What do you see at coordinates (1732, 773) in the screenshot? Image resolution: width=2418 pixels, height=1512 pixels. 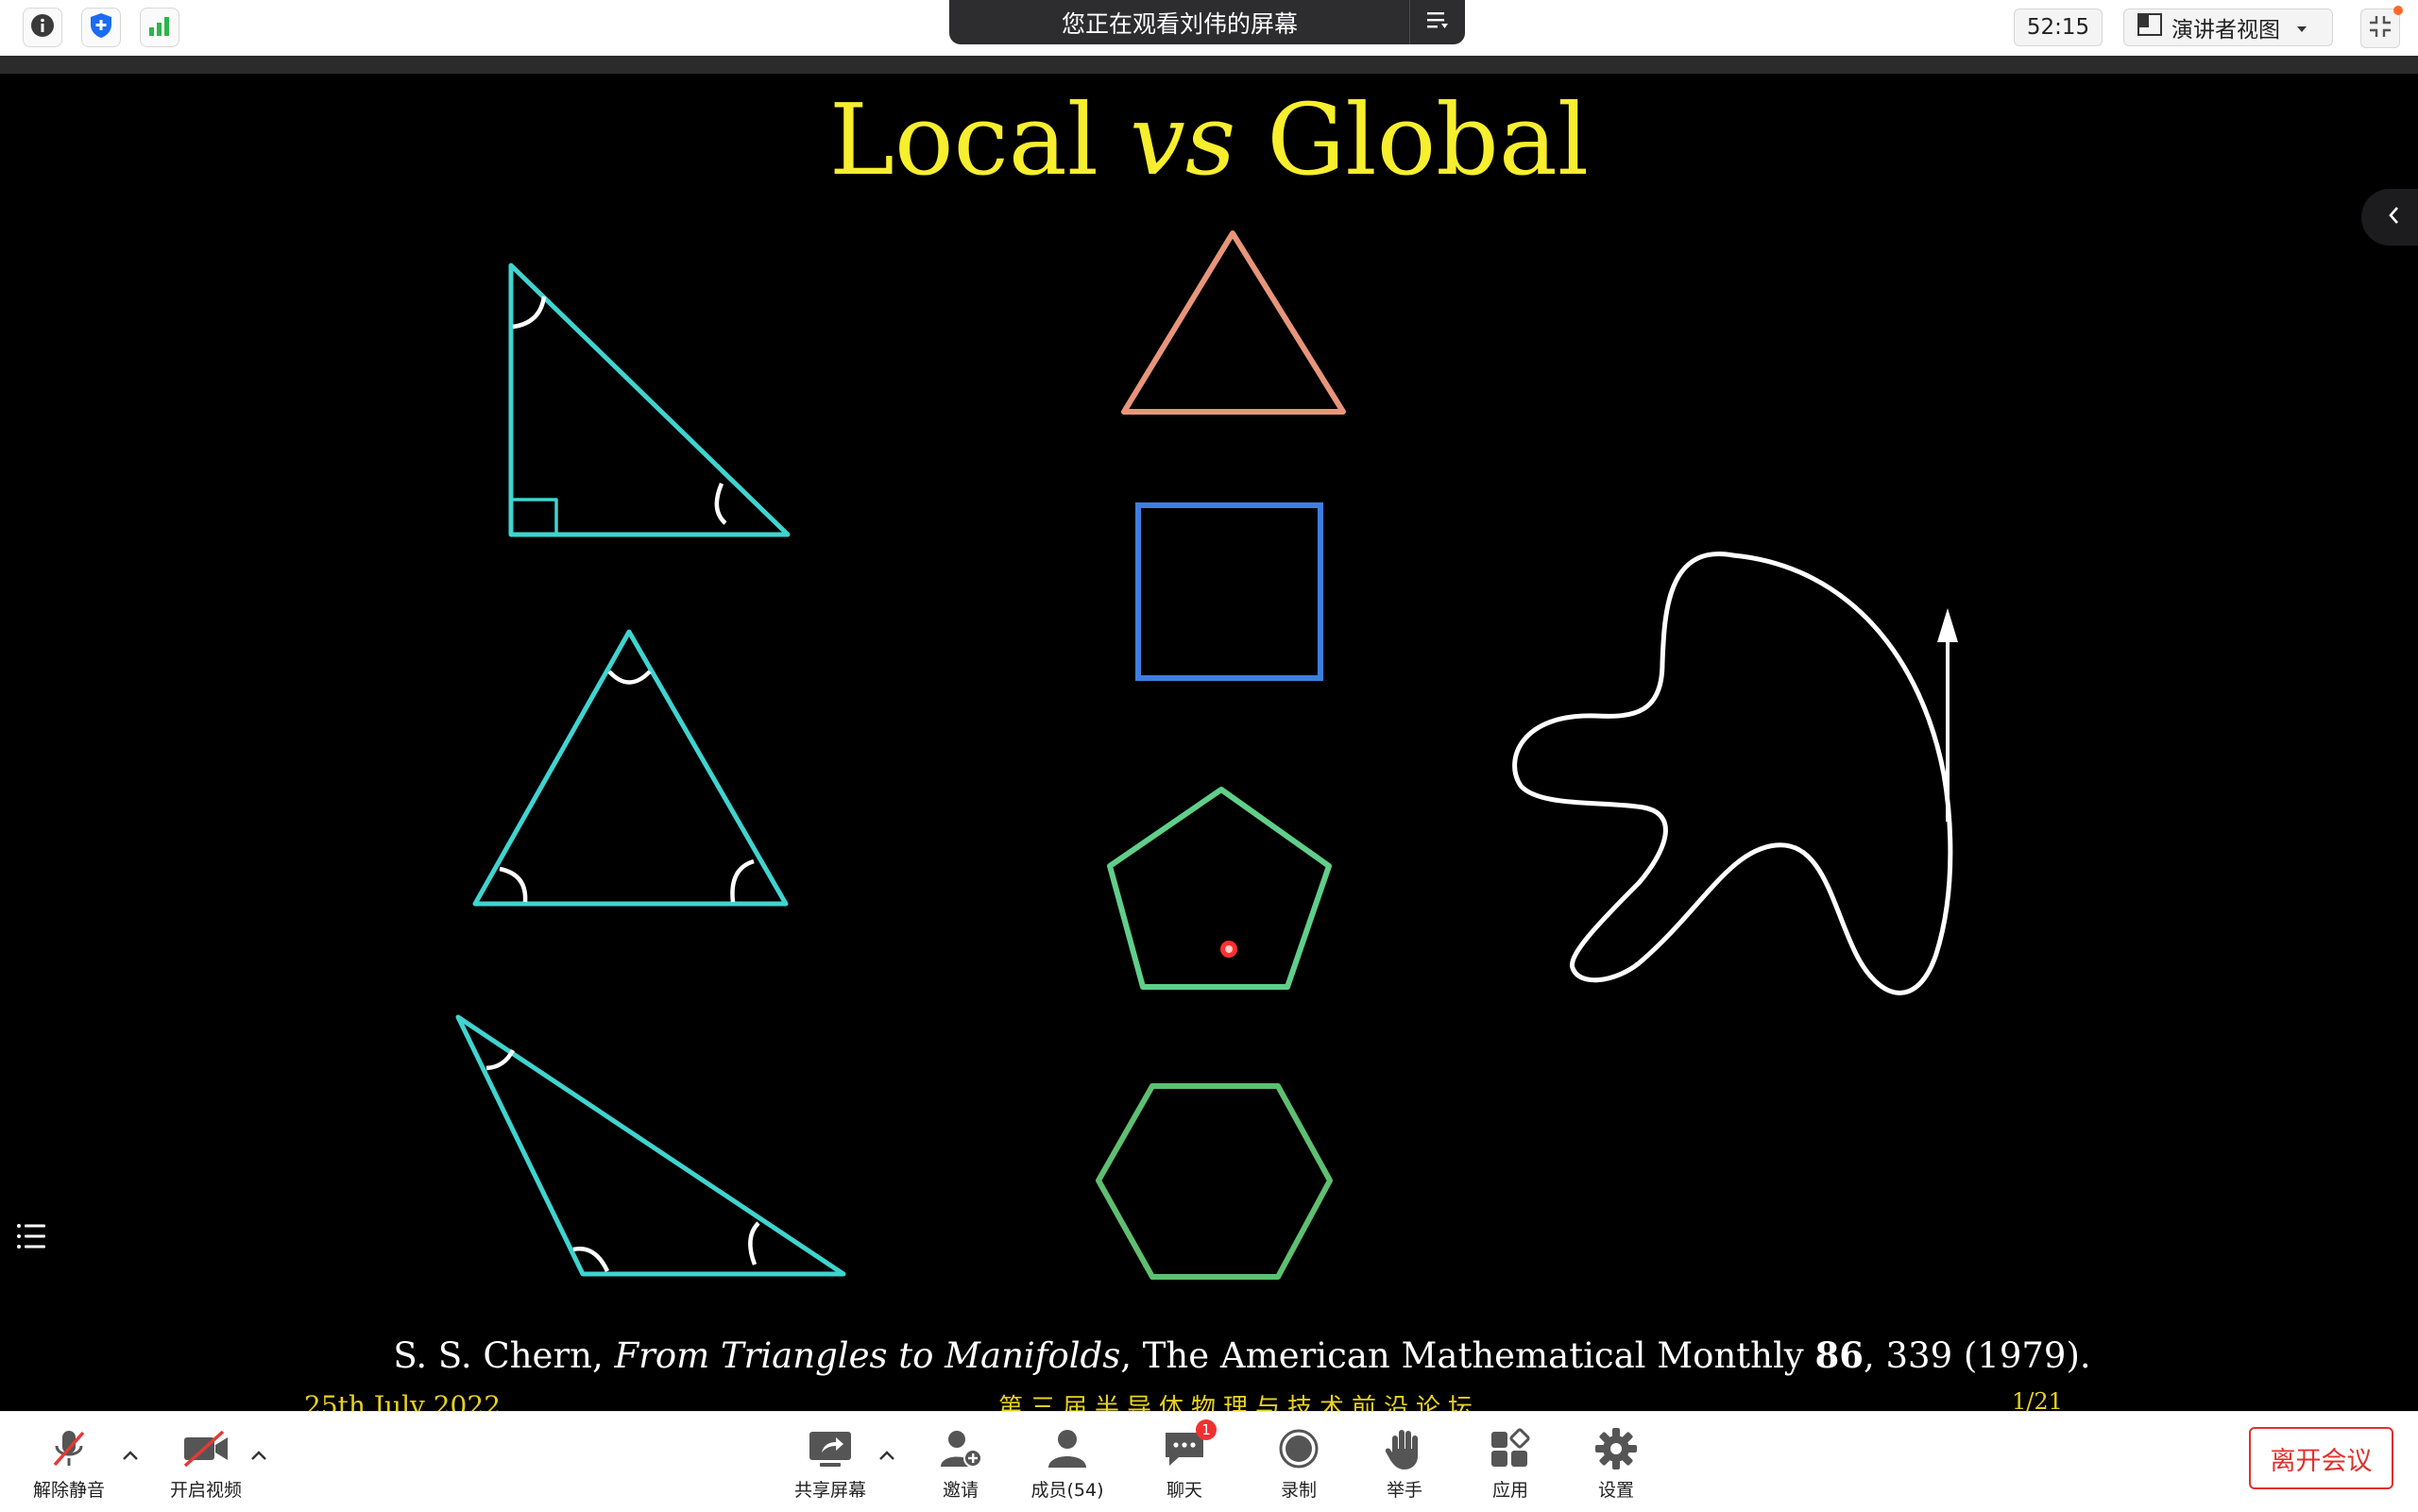 I see `closed-curve` at bounding box center [1732, 773].